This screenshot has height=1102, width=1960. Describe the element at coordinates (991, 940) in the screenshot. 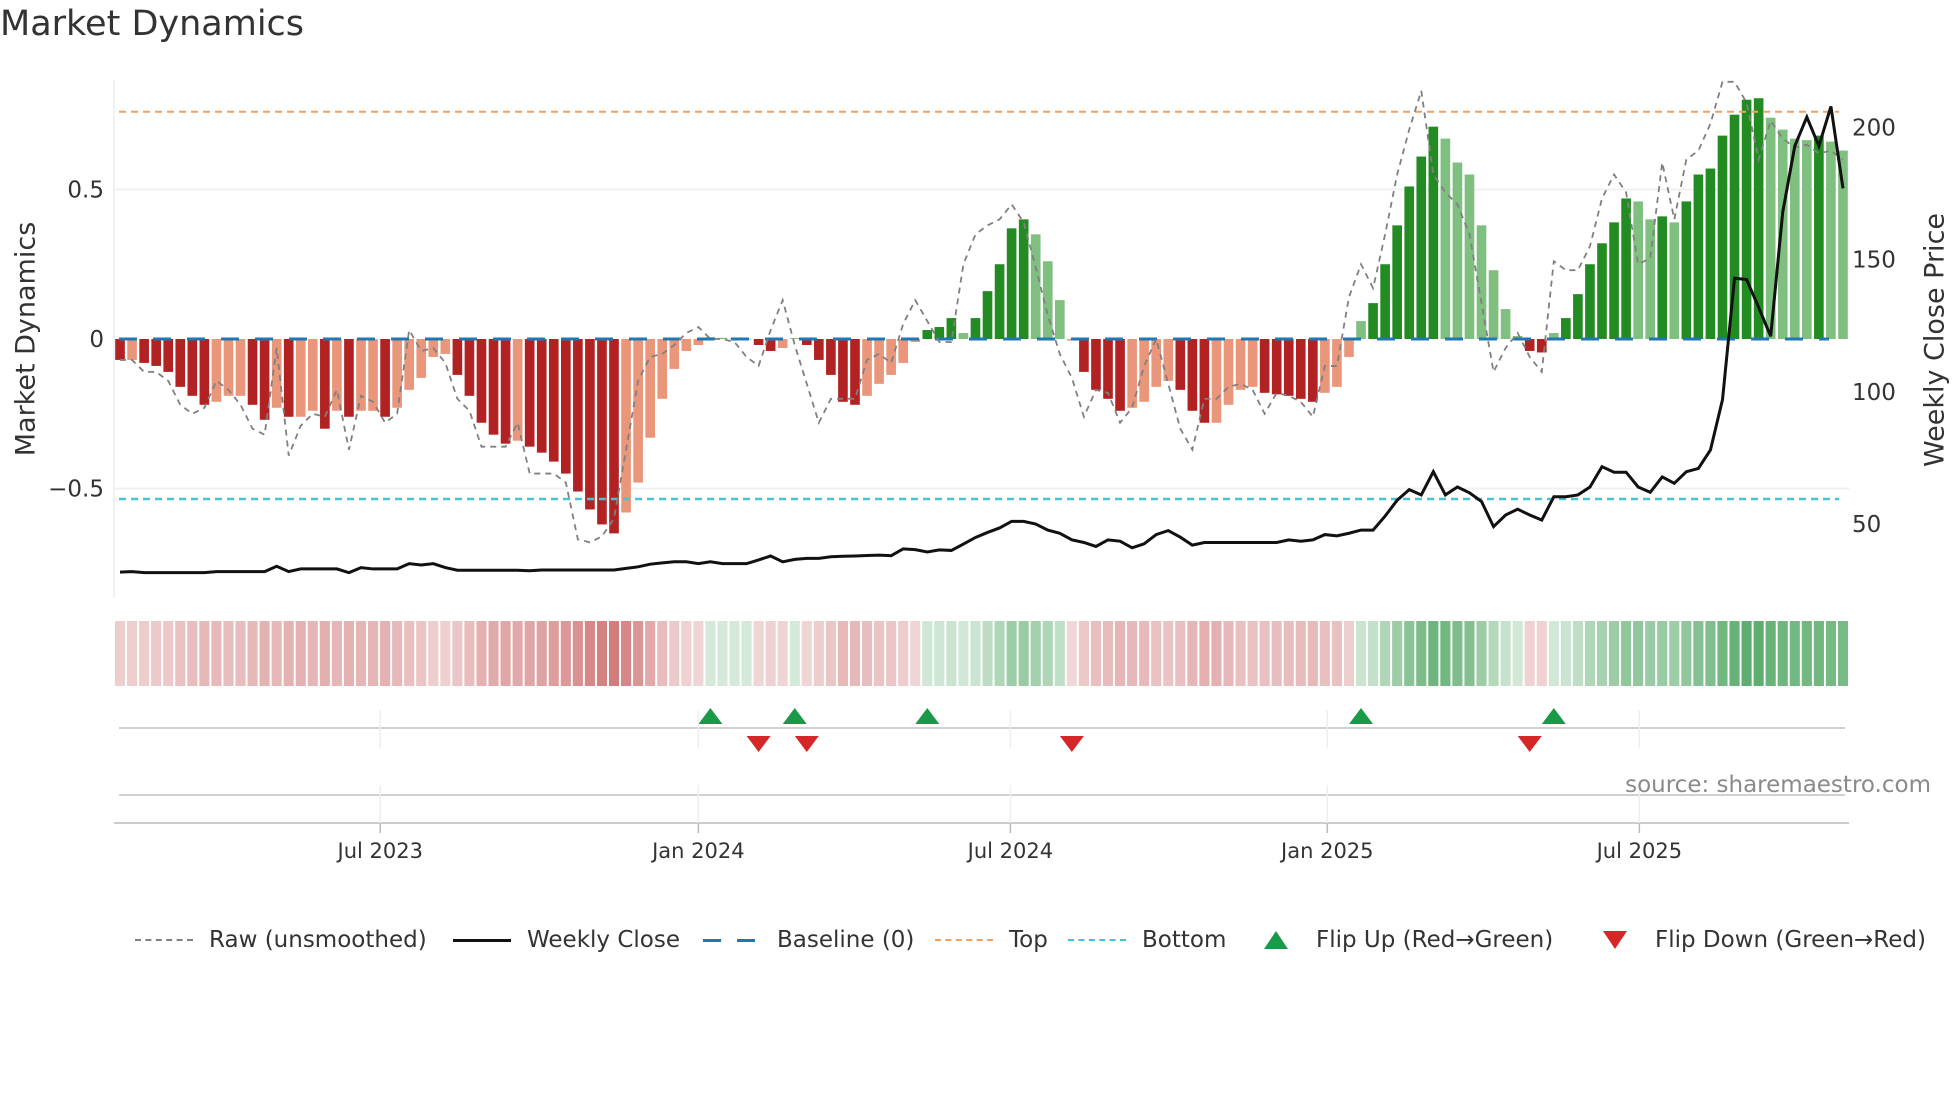

I see `legend-top: Top` at that location.